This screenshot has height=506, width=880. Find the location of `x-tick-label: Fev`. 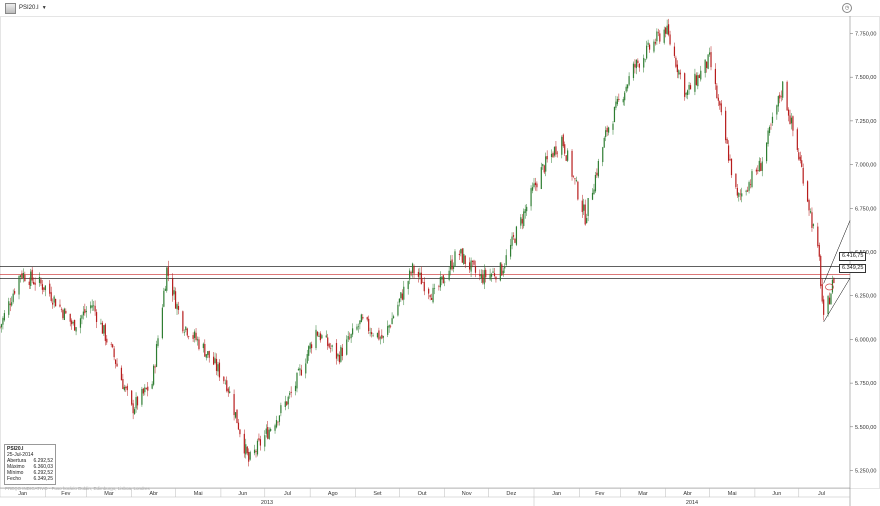

x-tick-label: Fev is located at coordinates (599, 494).